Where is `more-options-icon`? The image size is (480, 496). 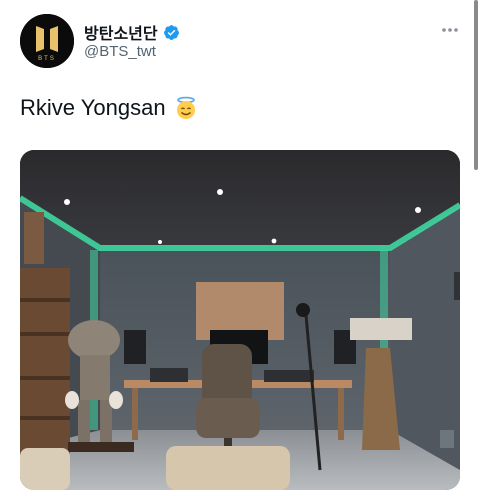
more-options-icon is located at coordinates (450, 30).